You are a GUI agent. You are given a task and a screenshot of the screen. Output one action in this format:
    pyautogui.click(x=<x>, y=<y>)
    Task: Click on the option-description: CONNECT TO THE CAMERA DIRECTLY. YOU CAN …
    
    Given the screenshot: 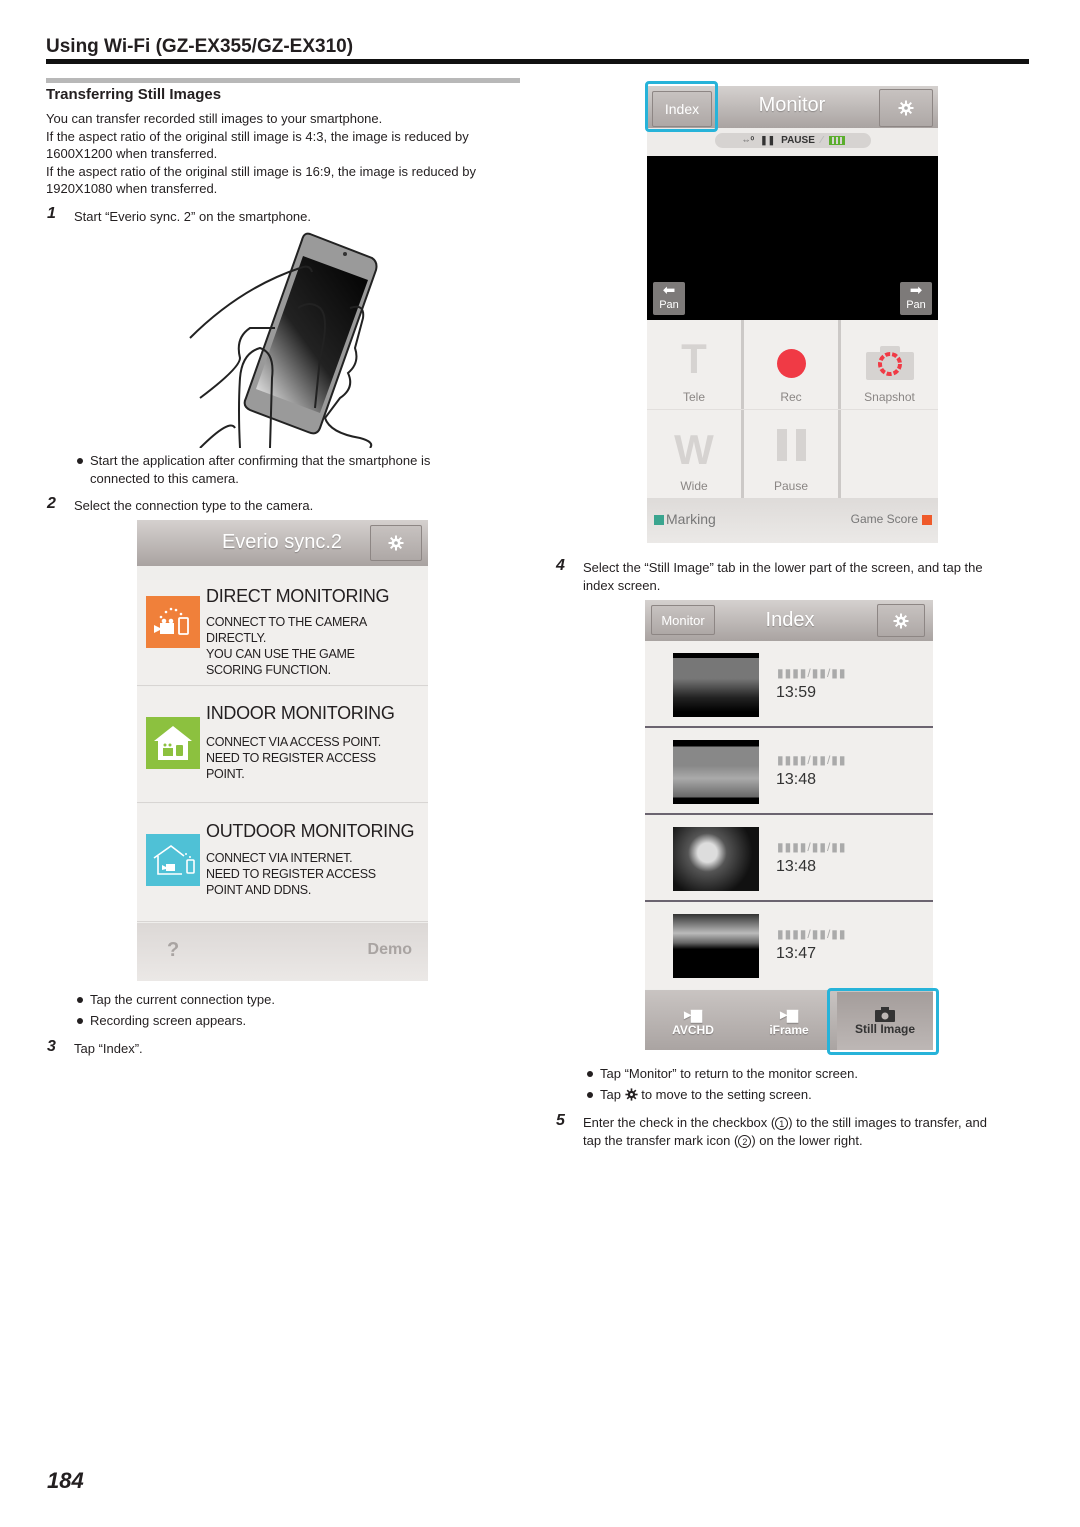 What is the action you would take?
    pyautogui.click(x=286, y=646)
    